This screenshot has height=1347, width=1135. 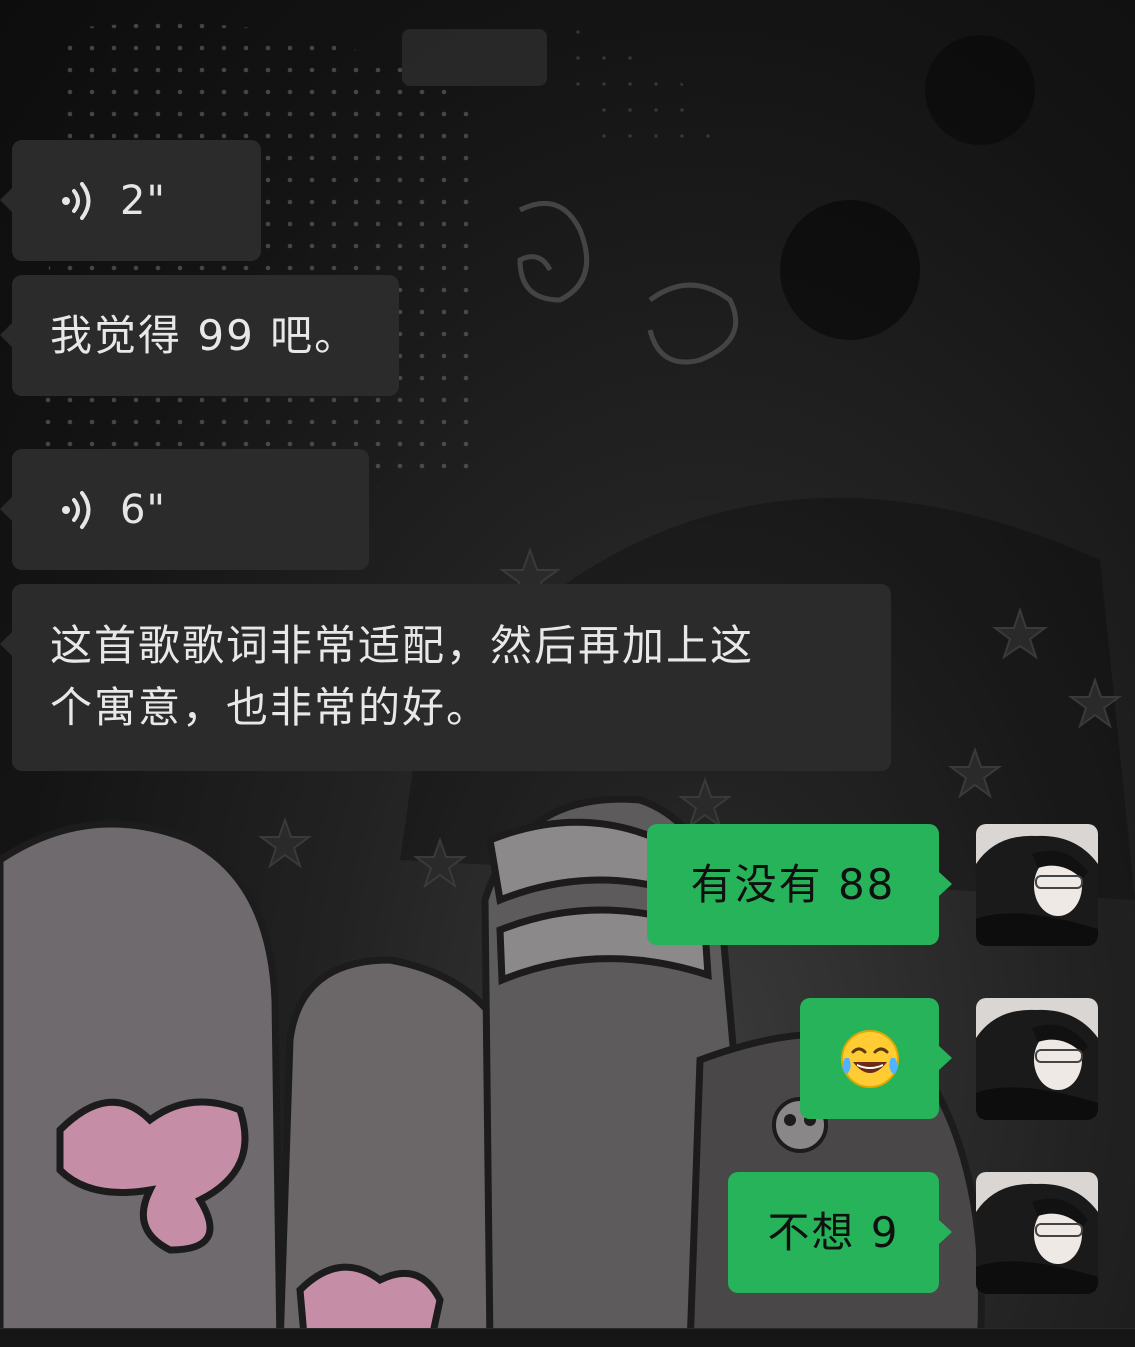 I want to click on timestamp-pill, so click(x=474, y=57).